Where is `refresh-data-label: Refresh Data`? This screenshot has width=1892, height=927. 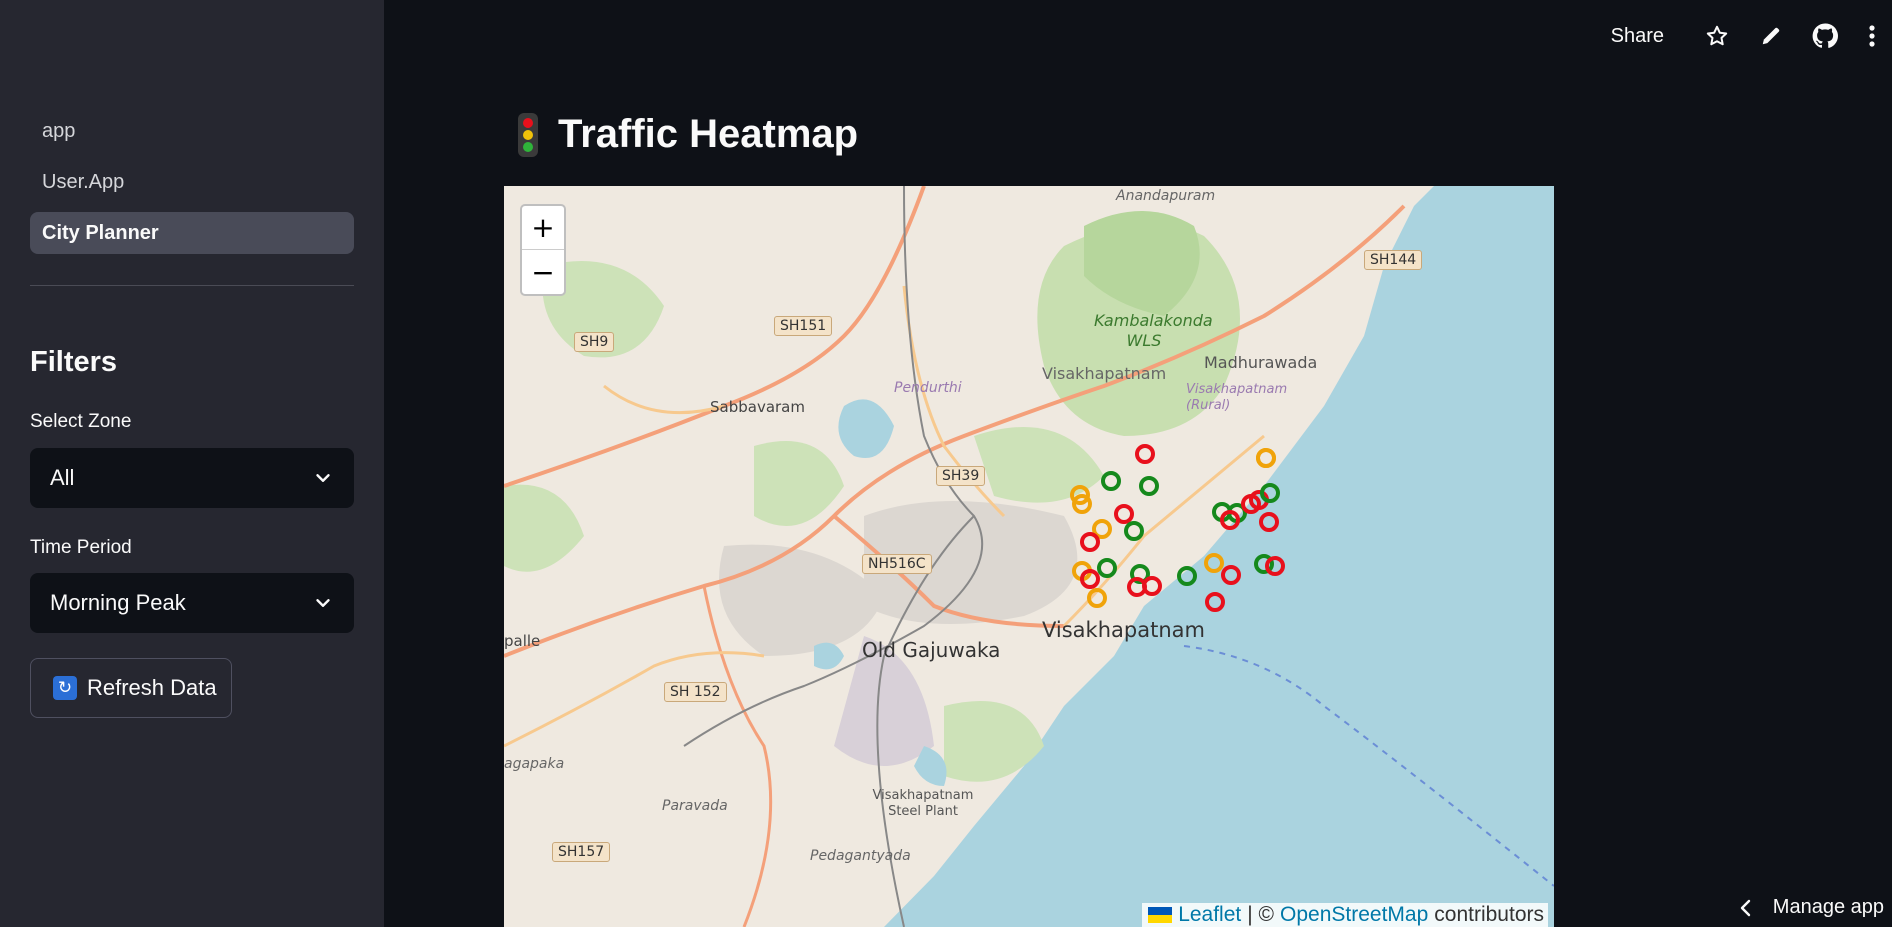
refresh-data-label: Refresh Data is located at coordinates (152, 687).